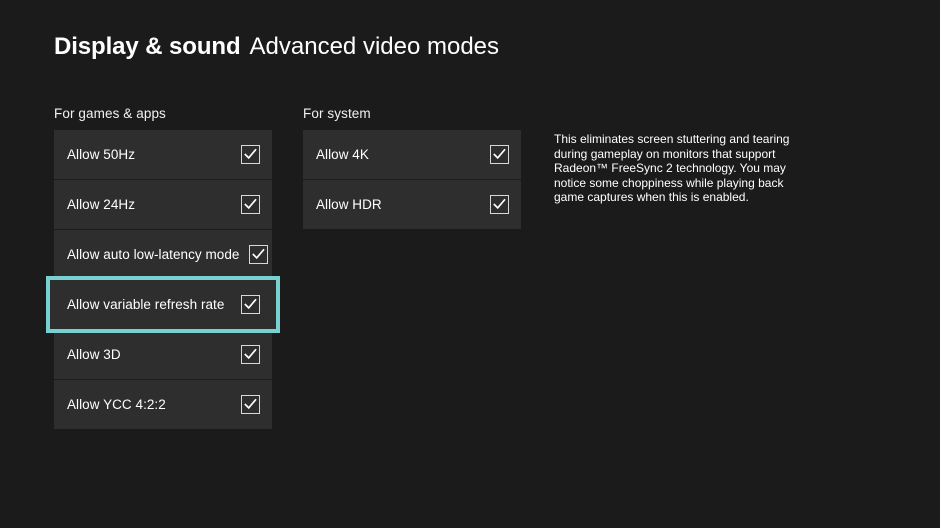  What do you see at coordinates (94, 354) in the screenshot?
I see `settings-row-label: Allow 3D` at bounding box center [94, 354].